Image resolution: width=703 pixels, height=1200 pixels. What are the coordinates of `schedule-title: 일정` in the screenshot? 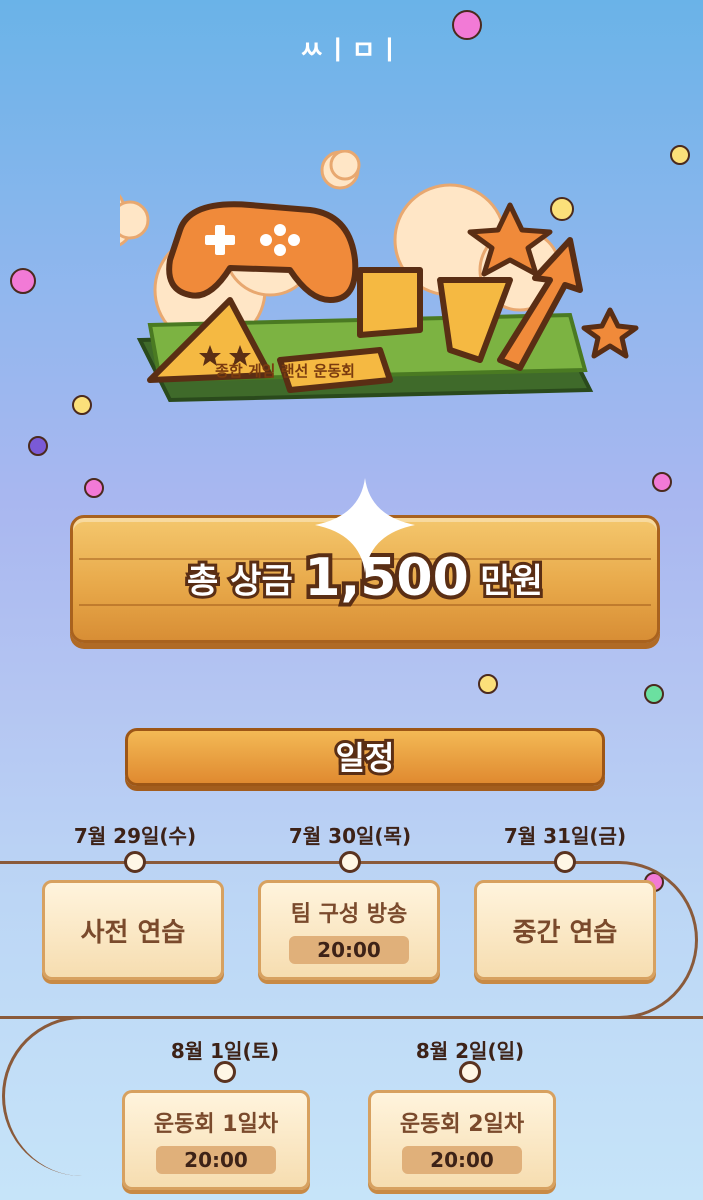 It's located at (365, 758).